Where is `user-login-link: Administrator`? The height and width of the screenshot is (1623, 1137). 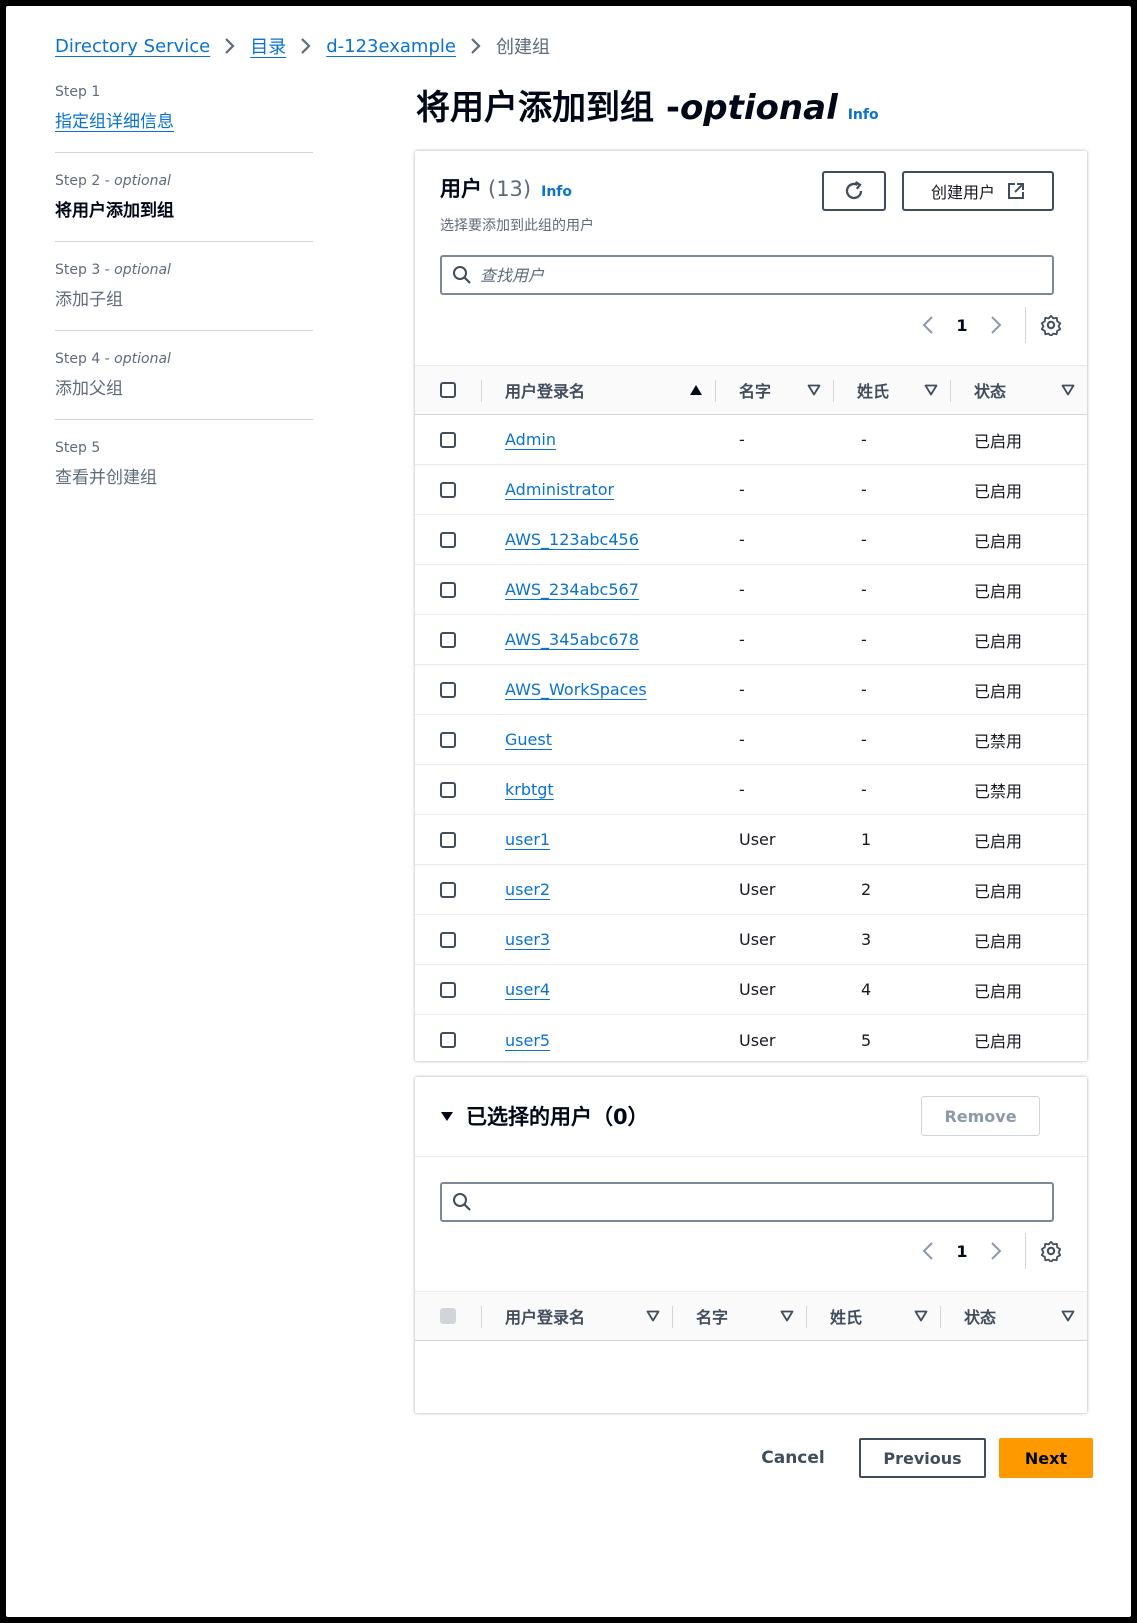 user-login-link: Administrator is located at coordinates (559, 489).